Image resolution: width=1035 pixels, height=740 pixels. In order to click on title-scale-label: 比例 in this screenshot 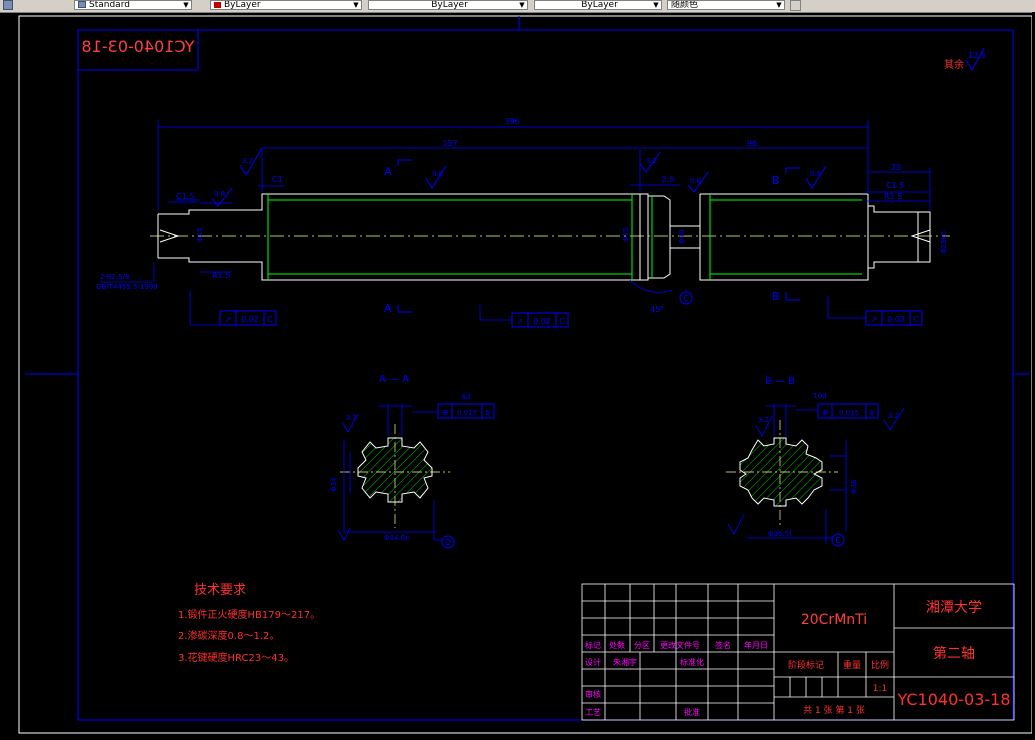, I will do `click(880, 665)`.